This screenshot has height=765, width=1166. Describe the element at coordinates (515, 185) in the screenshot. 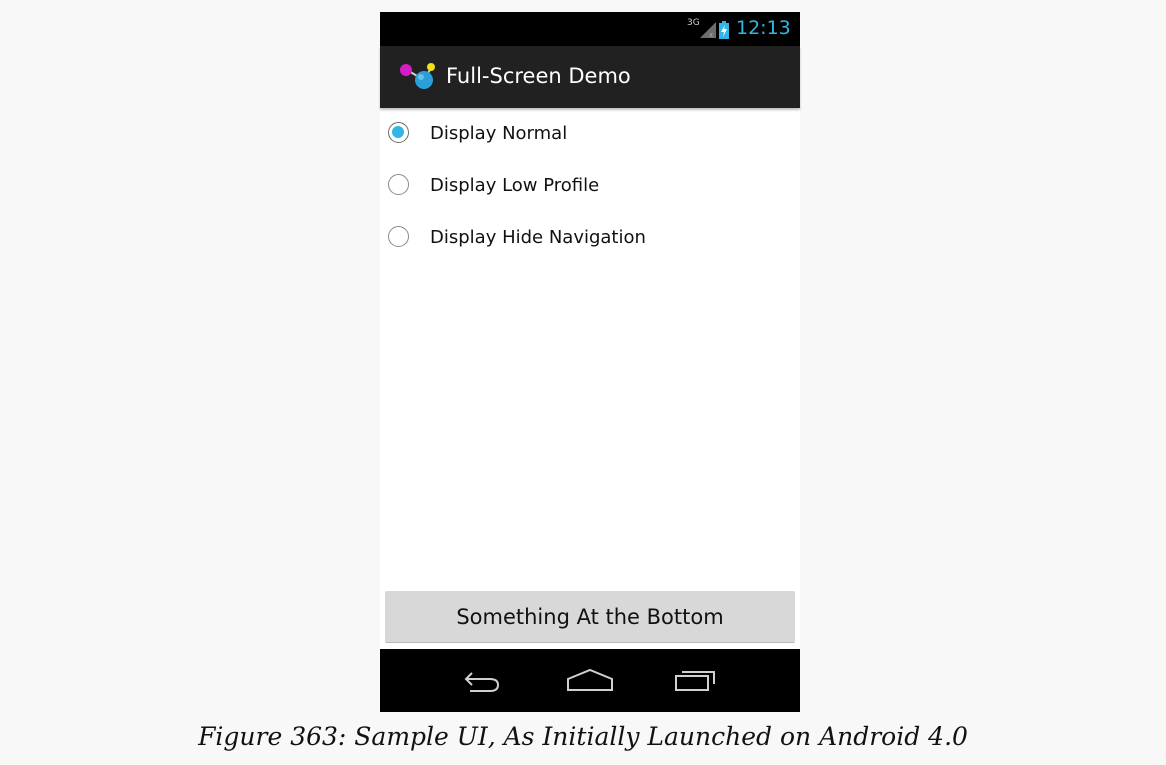

I see `radio-label: Display Low Profile` at that location.